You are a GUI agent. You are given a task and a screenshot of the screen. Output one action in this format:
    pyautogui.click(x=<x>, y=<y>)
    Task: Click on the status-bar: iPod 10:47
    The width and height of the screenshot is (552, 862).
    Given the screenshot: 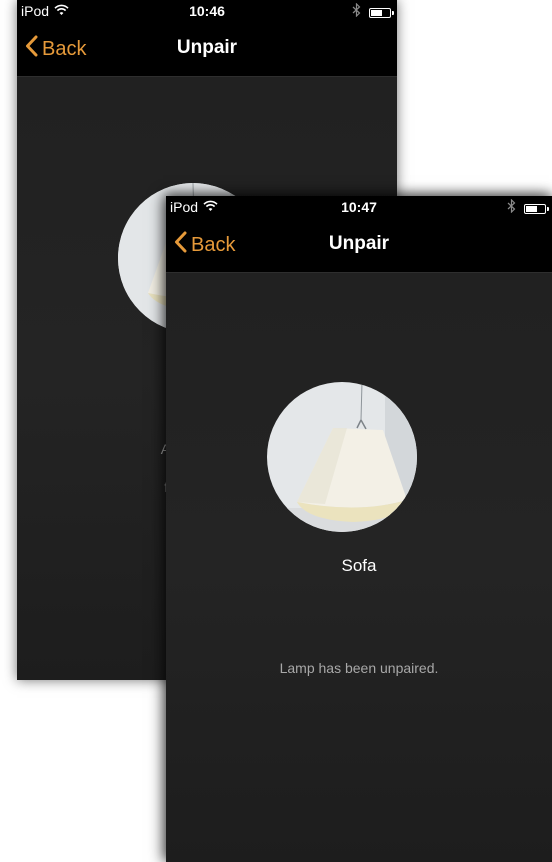 What is the action you would take?
    pyautogui.click(x=359, y=207)
    